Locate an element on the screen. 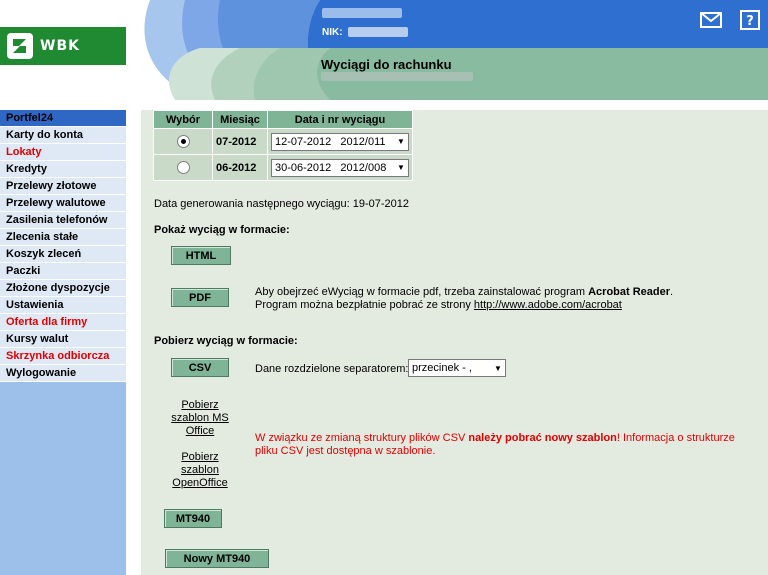 Image resolution: width=768 pixels, height=575 pixels. statement-select-value: 30-06-2012 2012/008 is located at coordinates (331, 167).